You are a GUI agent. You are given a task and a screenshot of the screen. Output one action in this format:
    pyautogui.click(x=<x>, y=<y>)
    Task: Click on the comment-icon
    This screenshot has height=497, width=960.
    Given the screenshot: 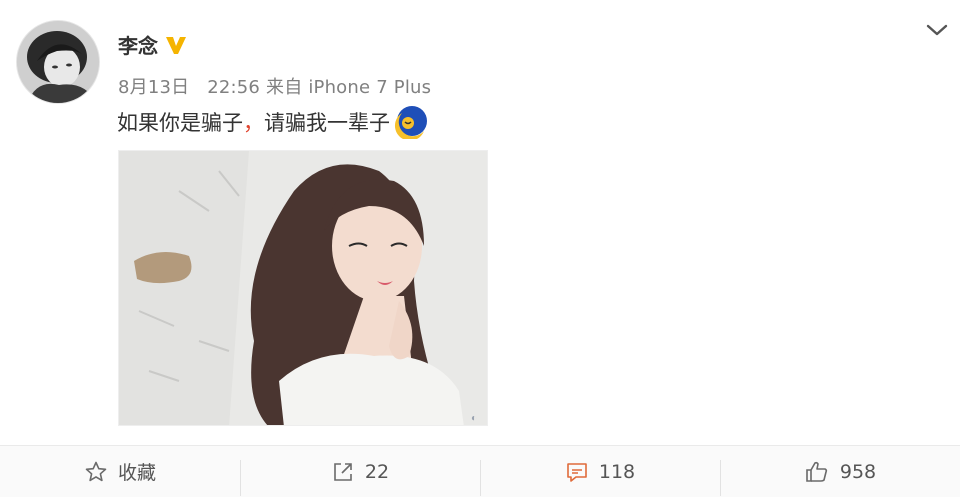 What is the action you would take?
    pyautogui.click(x=577, y=472)
    